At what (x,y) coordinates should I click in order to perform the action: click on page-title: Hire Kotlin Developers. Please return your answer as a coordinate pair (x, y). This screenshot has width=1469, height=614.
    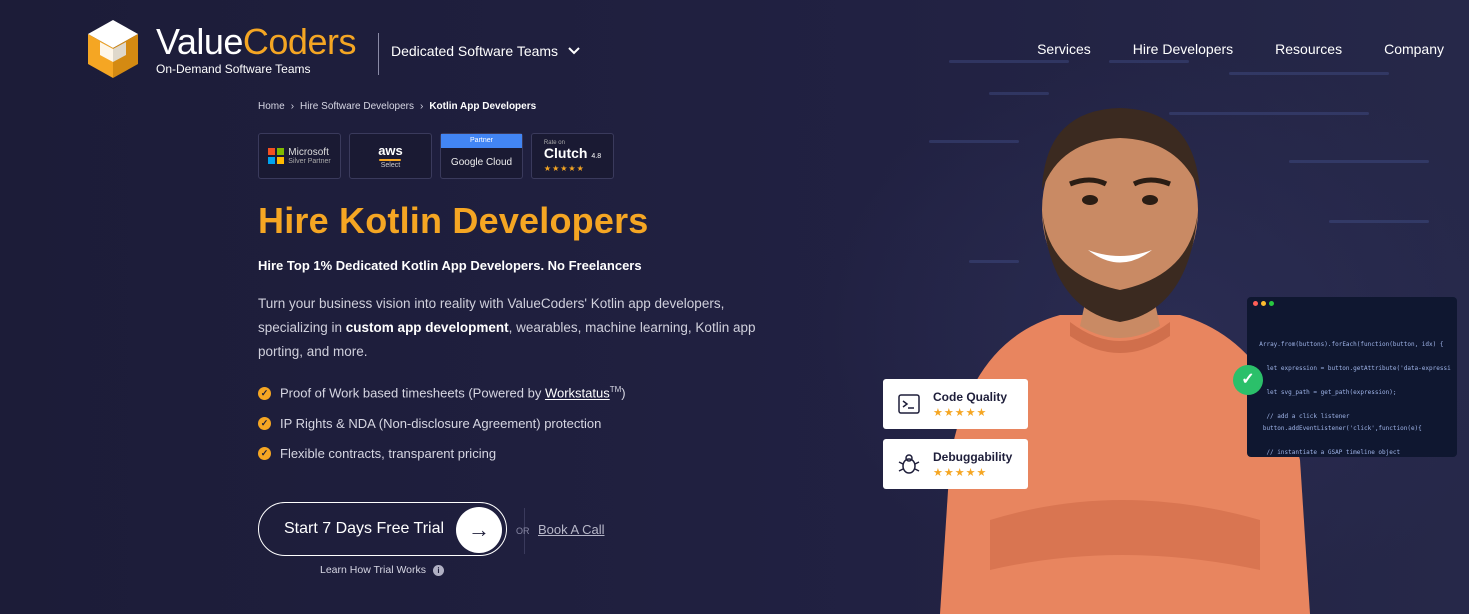
    Looking at the image, I should click on (453, 220).